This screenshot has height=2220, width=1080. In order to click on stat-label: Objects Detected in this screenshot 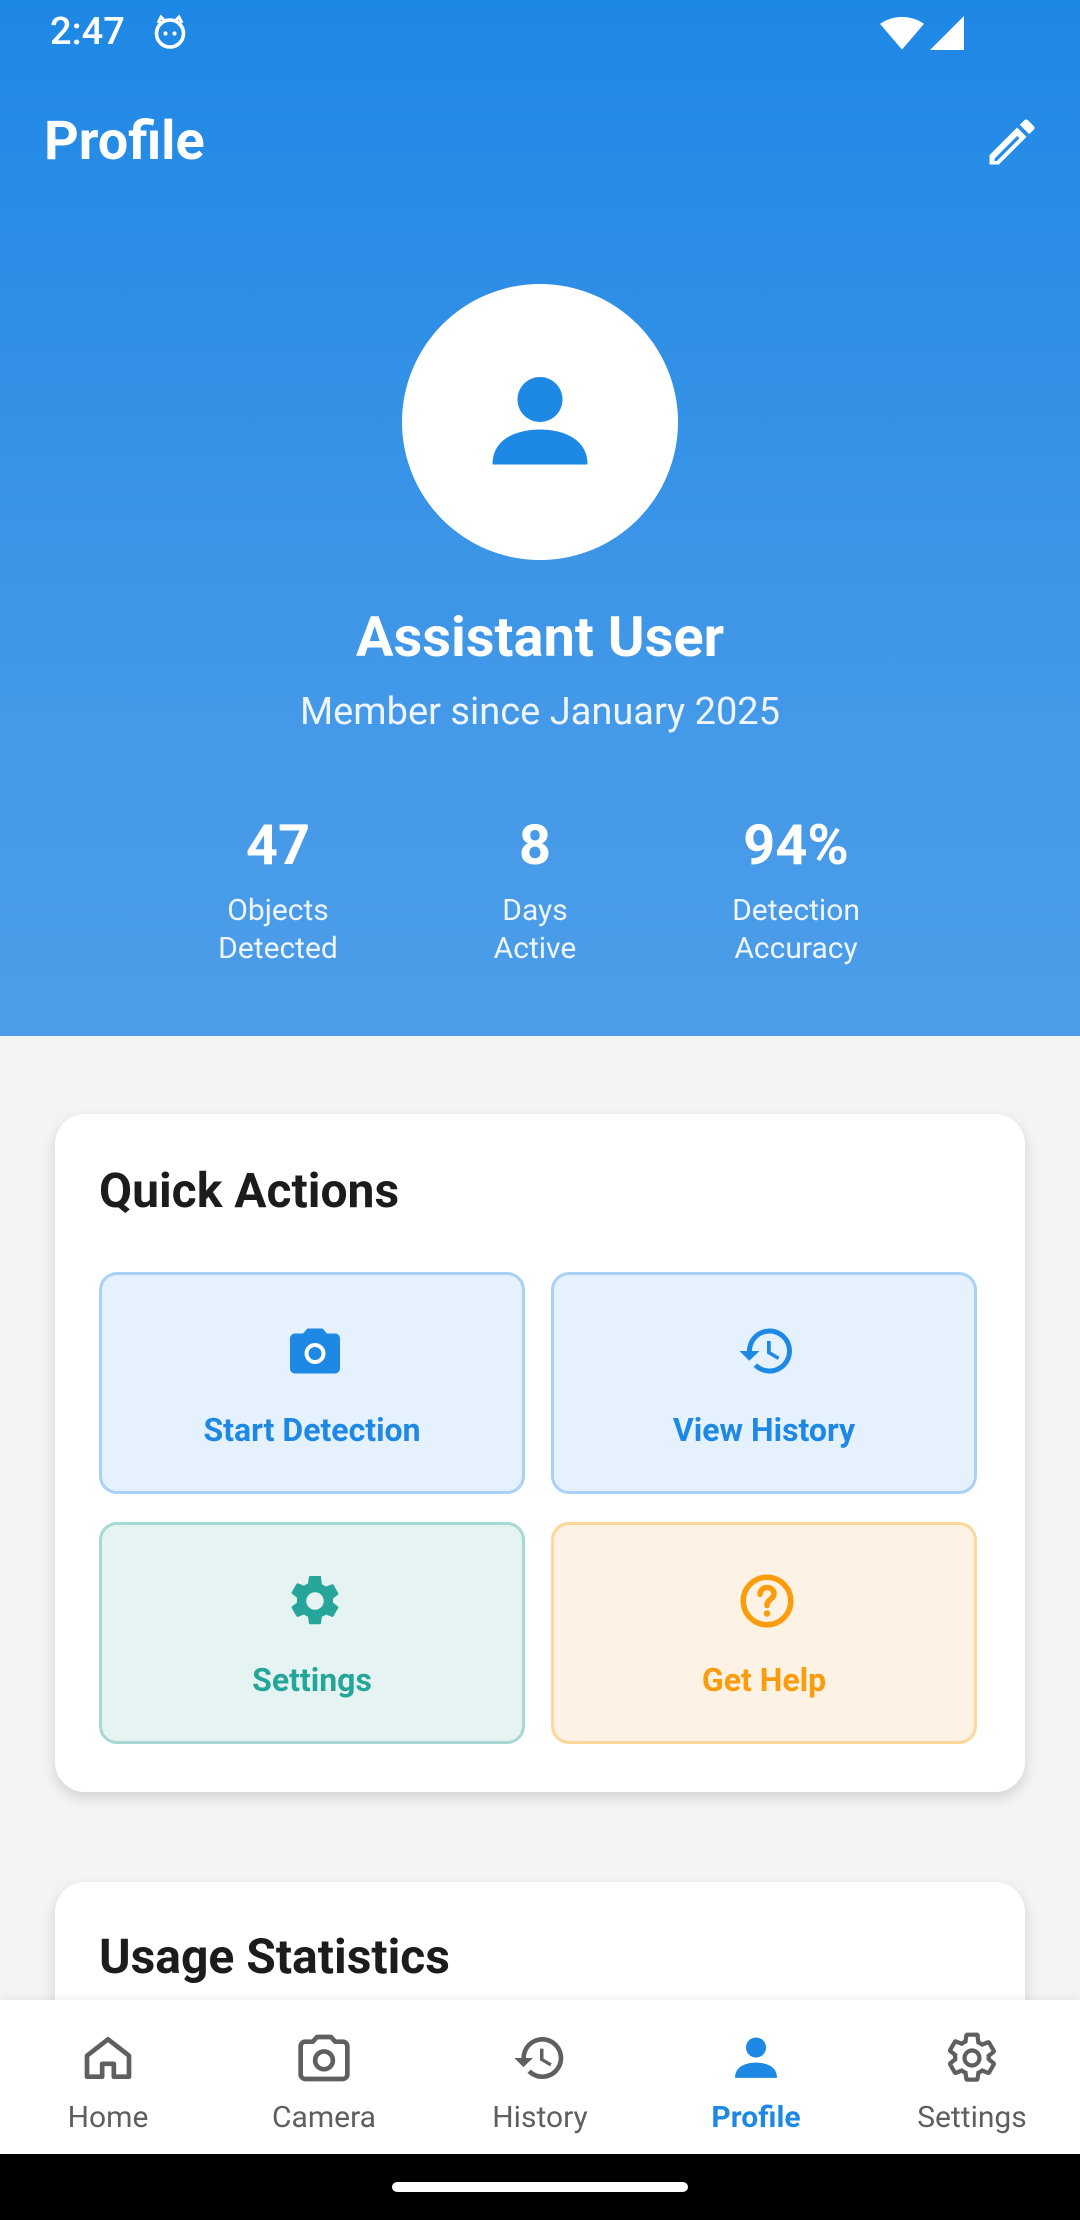, I will do `click(278, 929)`.